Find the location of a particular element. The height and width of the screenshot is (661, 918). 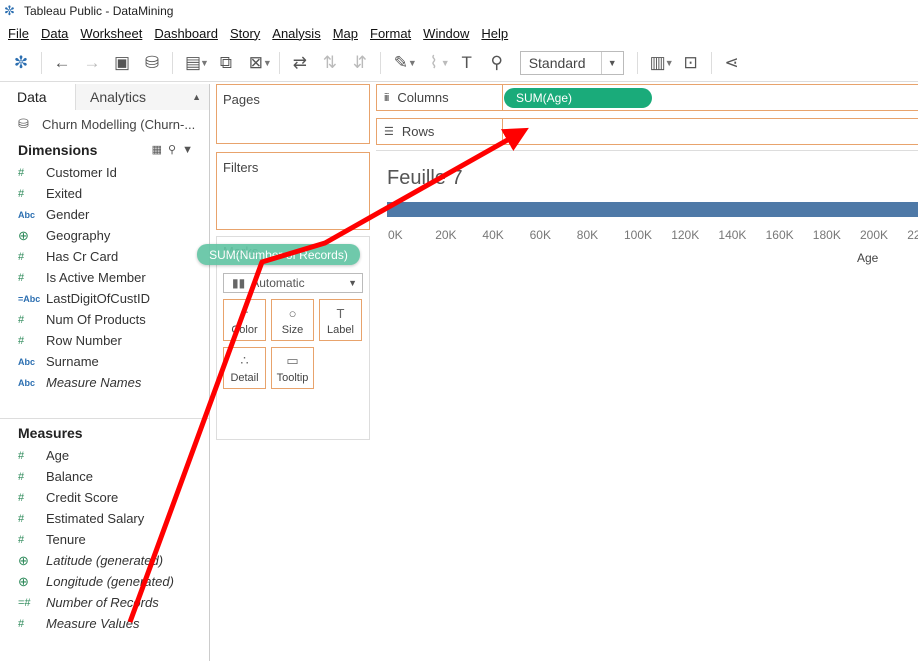

size-button-label: Size is located at coordinates (292, 330).